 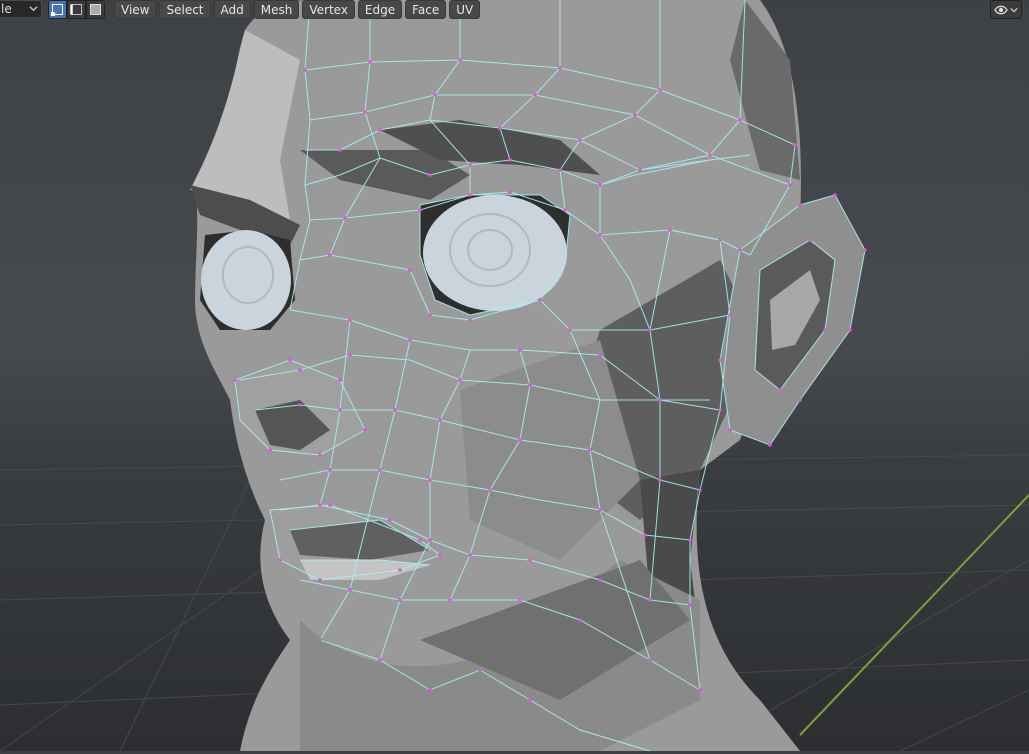 I want to click on face-select-mode-button, so click(x=95, y=9).